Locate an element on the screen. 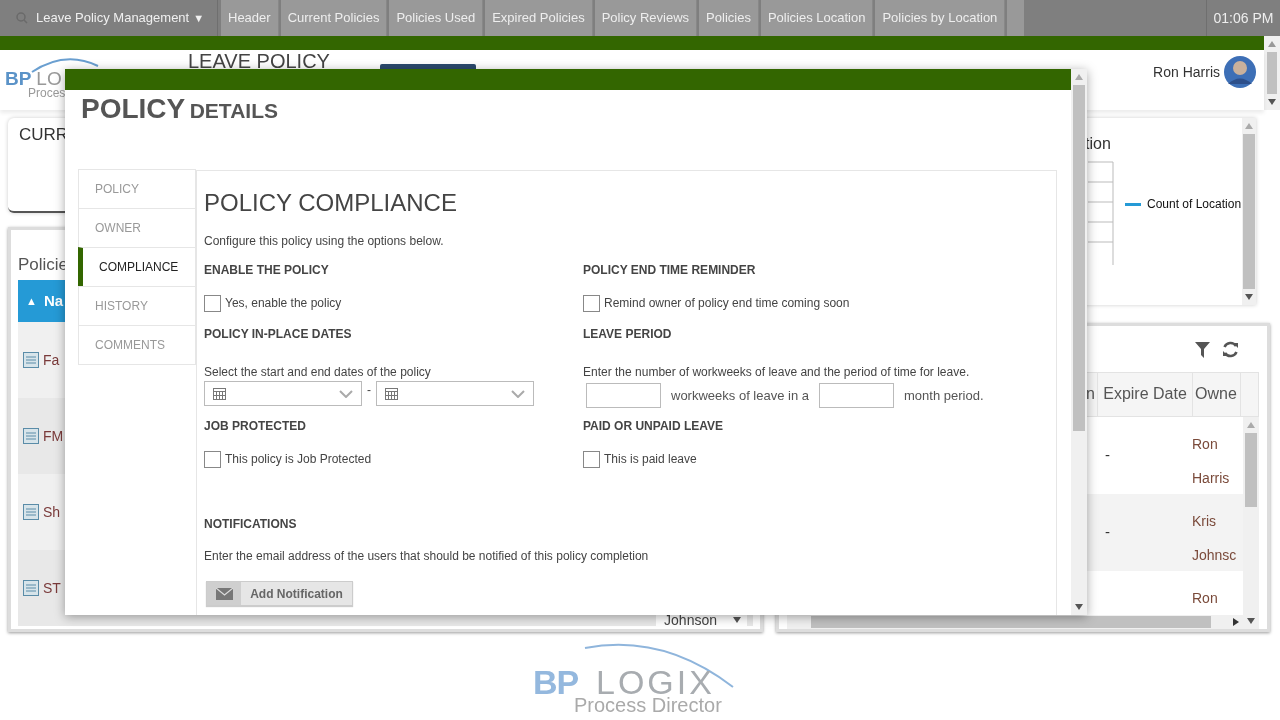 This screenshot has height=720, width=1280. sentence-text: workweeks of leave in a is located at coordinates (740, 395).